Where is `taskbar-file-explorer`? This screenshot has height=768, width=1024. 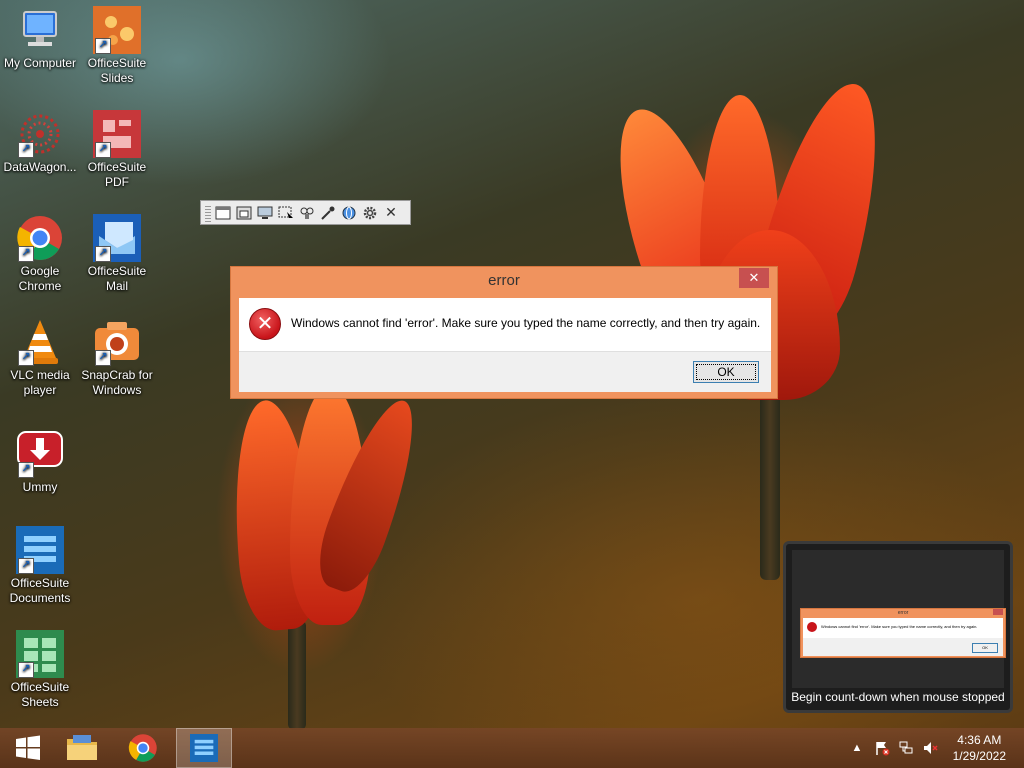
taskbar-file-explorer is located at coordinates (82, 748).